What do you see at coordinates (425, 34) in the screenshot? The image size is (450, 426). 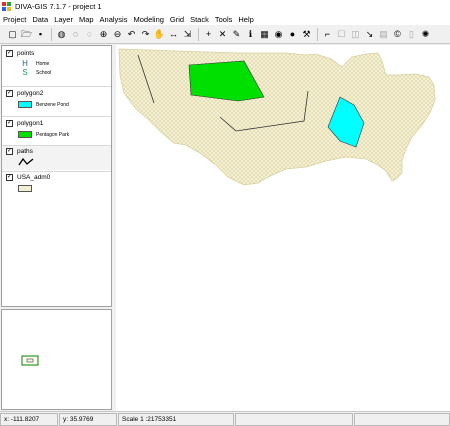 I see `settings-icon: ✺` at bounding box center [425, 34].